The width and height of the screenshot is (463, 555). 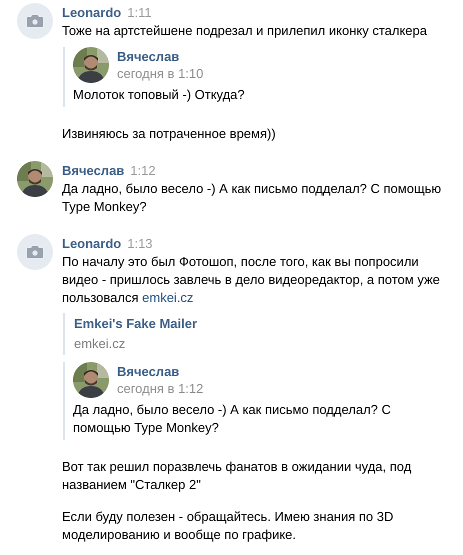 I want to click on message-text: По началу это был Фотошоп, после того, как вы попросили видео - пришлось завлечь в дело видеоредактор, а потом уже пользовался emkei.cz, so click(x=251, y=280).